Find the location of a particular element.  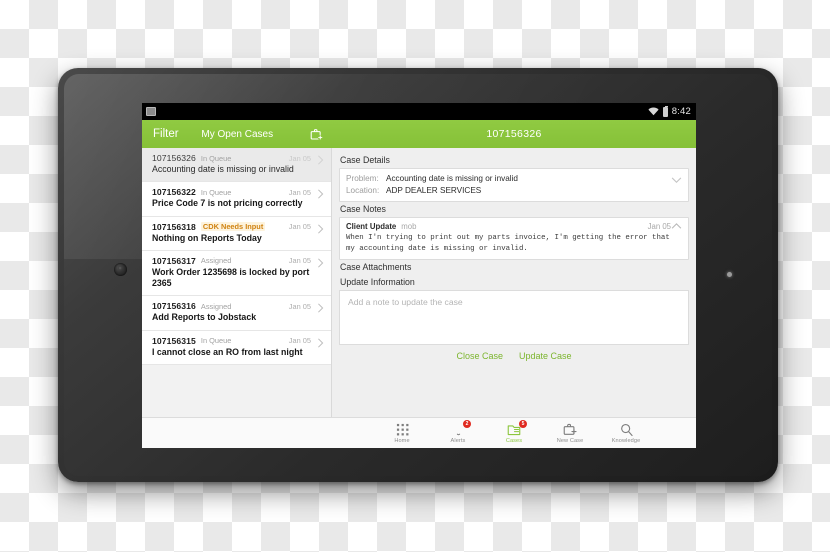

wifi-icon is located at coordinates (653, 111).